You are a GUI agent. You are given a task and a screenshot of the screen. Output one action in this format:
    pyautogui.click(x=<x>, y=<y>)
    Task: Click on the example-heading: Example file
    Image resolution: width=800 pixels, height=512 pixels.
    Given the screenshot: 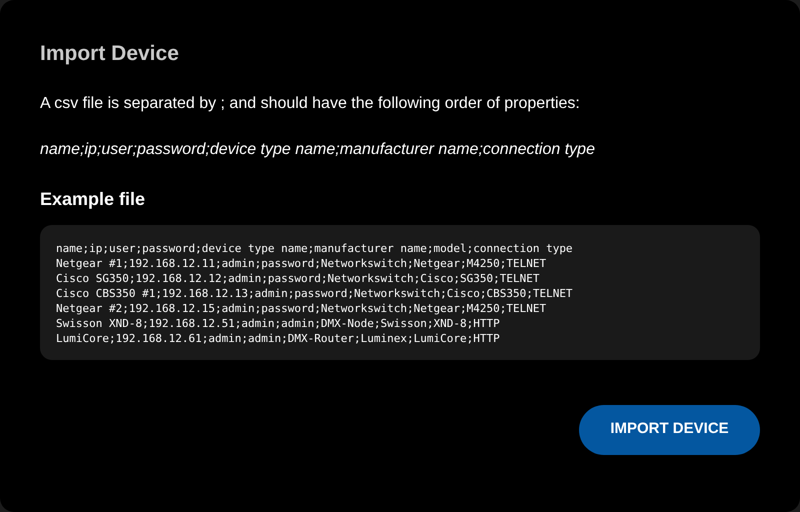 What is the action you would take?
    pyautogui.click(x=93, y=199)
    